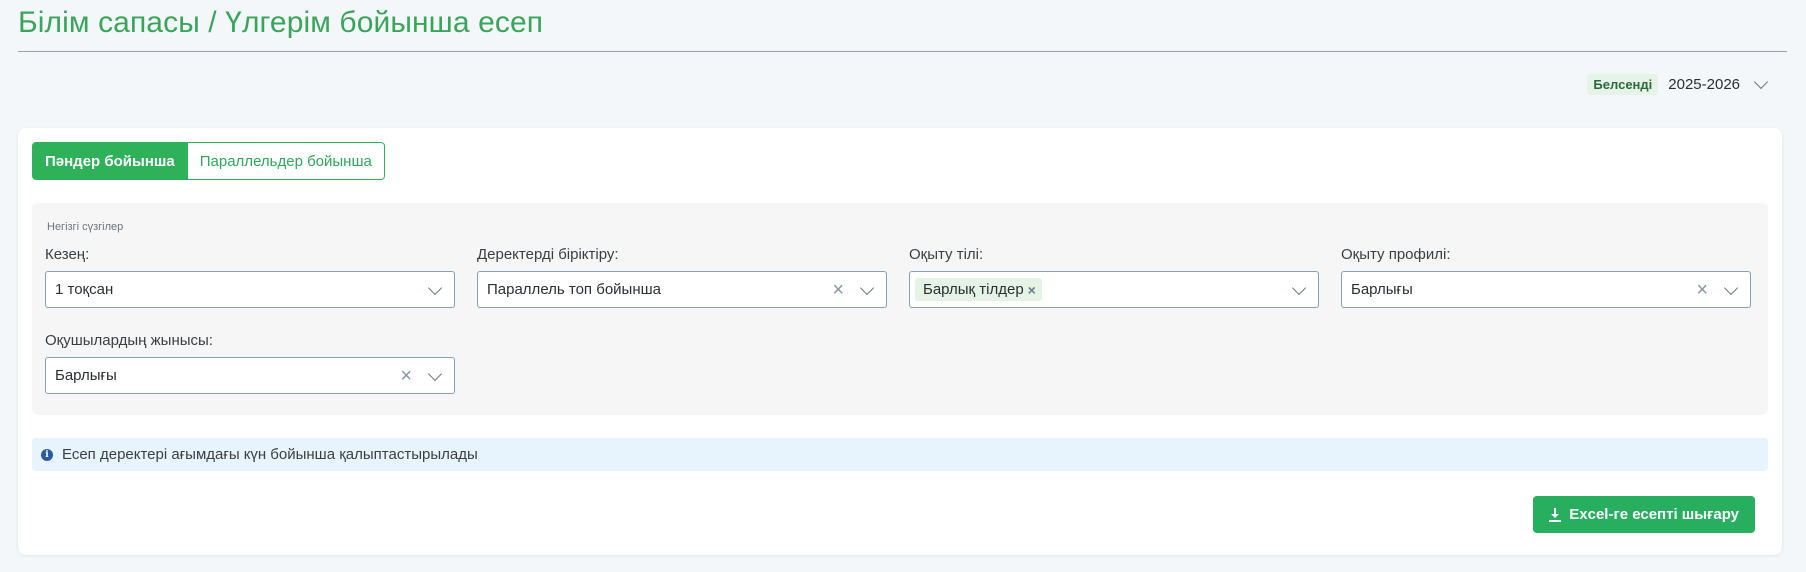 The width and height of the screenshot is (1806, 572). Describe the element at coordinates (1623, 84) in the screenshot. I see `active-badge: Белсенді` at that location.